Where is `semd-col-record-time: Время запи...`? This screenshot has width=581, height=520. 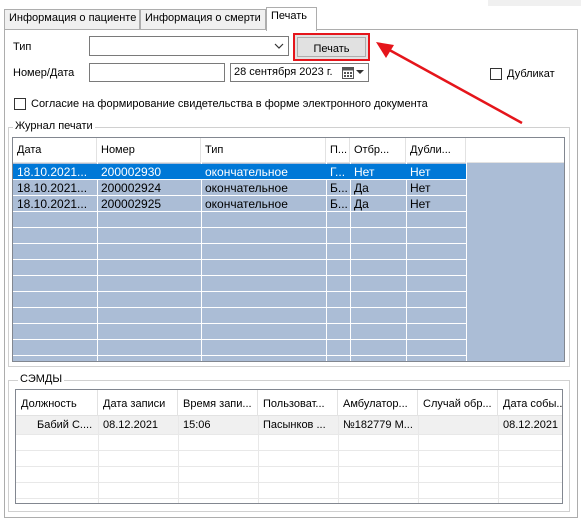
semd-col-record-time: Время запи... is located at coordinates (218, 403).